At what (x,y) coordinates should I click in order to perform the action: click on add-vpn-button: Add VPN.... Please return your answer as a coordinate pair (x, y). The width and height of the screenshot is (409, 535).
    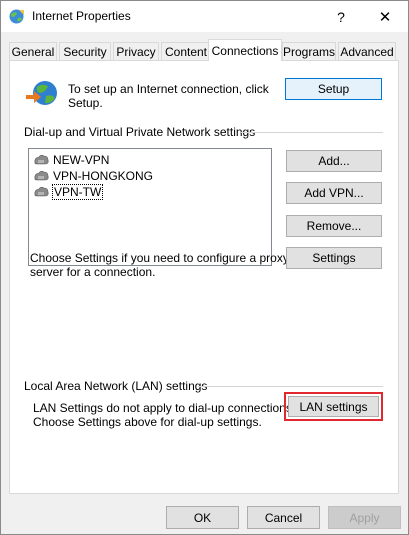
    Looking at the image, I should click on (334, 193).